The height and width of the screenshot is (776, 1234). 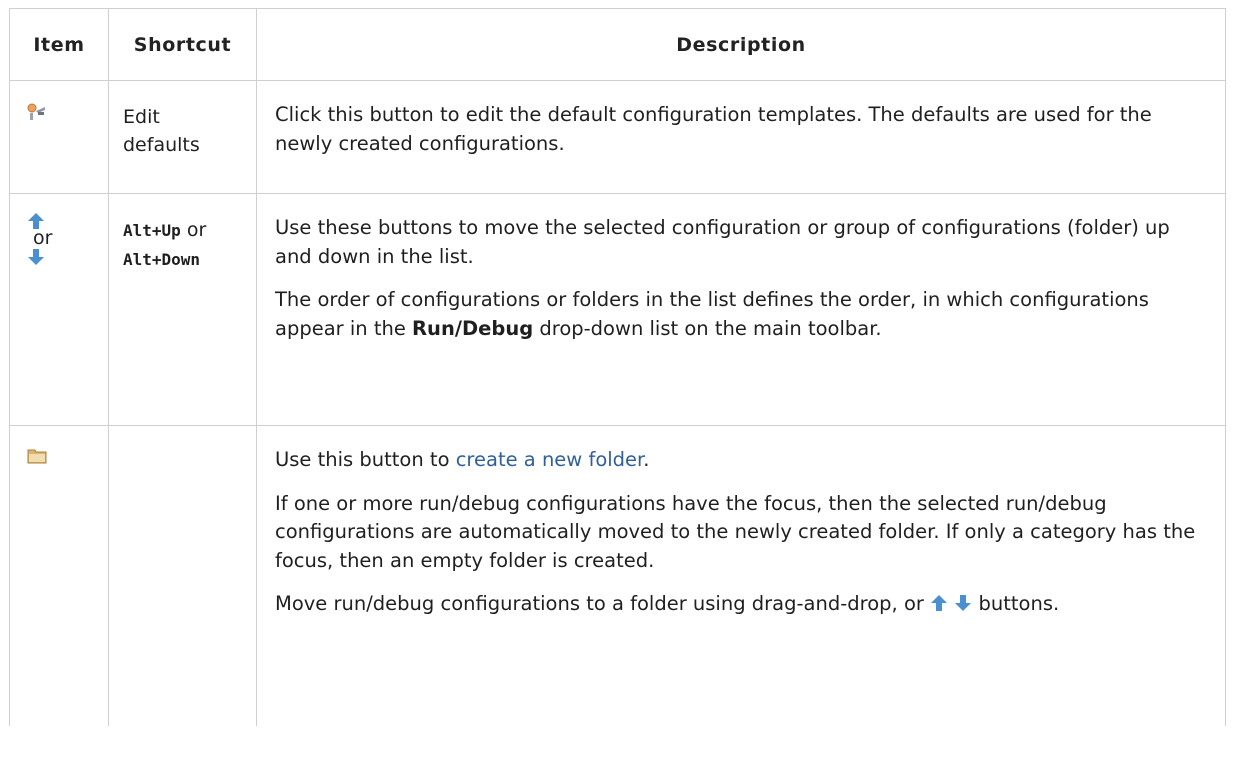 I want to click on header-item: Item, so click(x=59, y=44).